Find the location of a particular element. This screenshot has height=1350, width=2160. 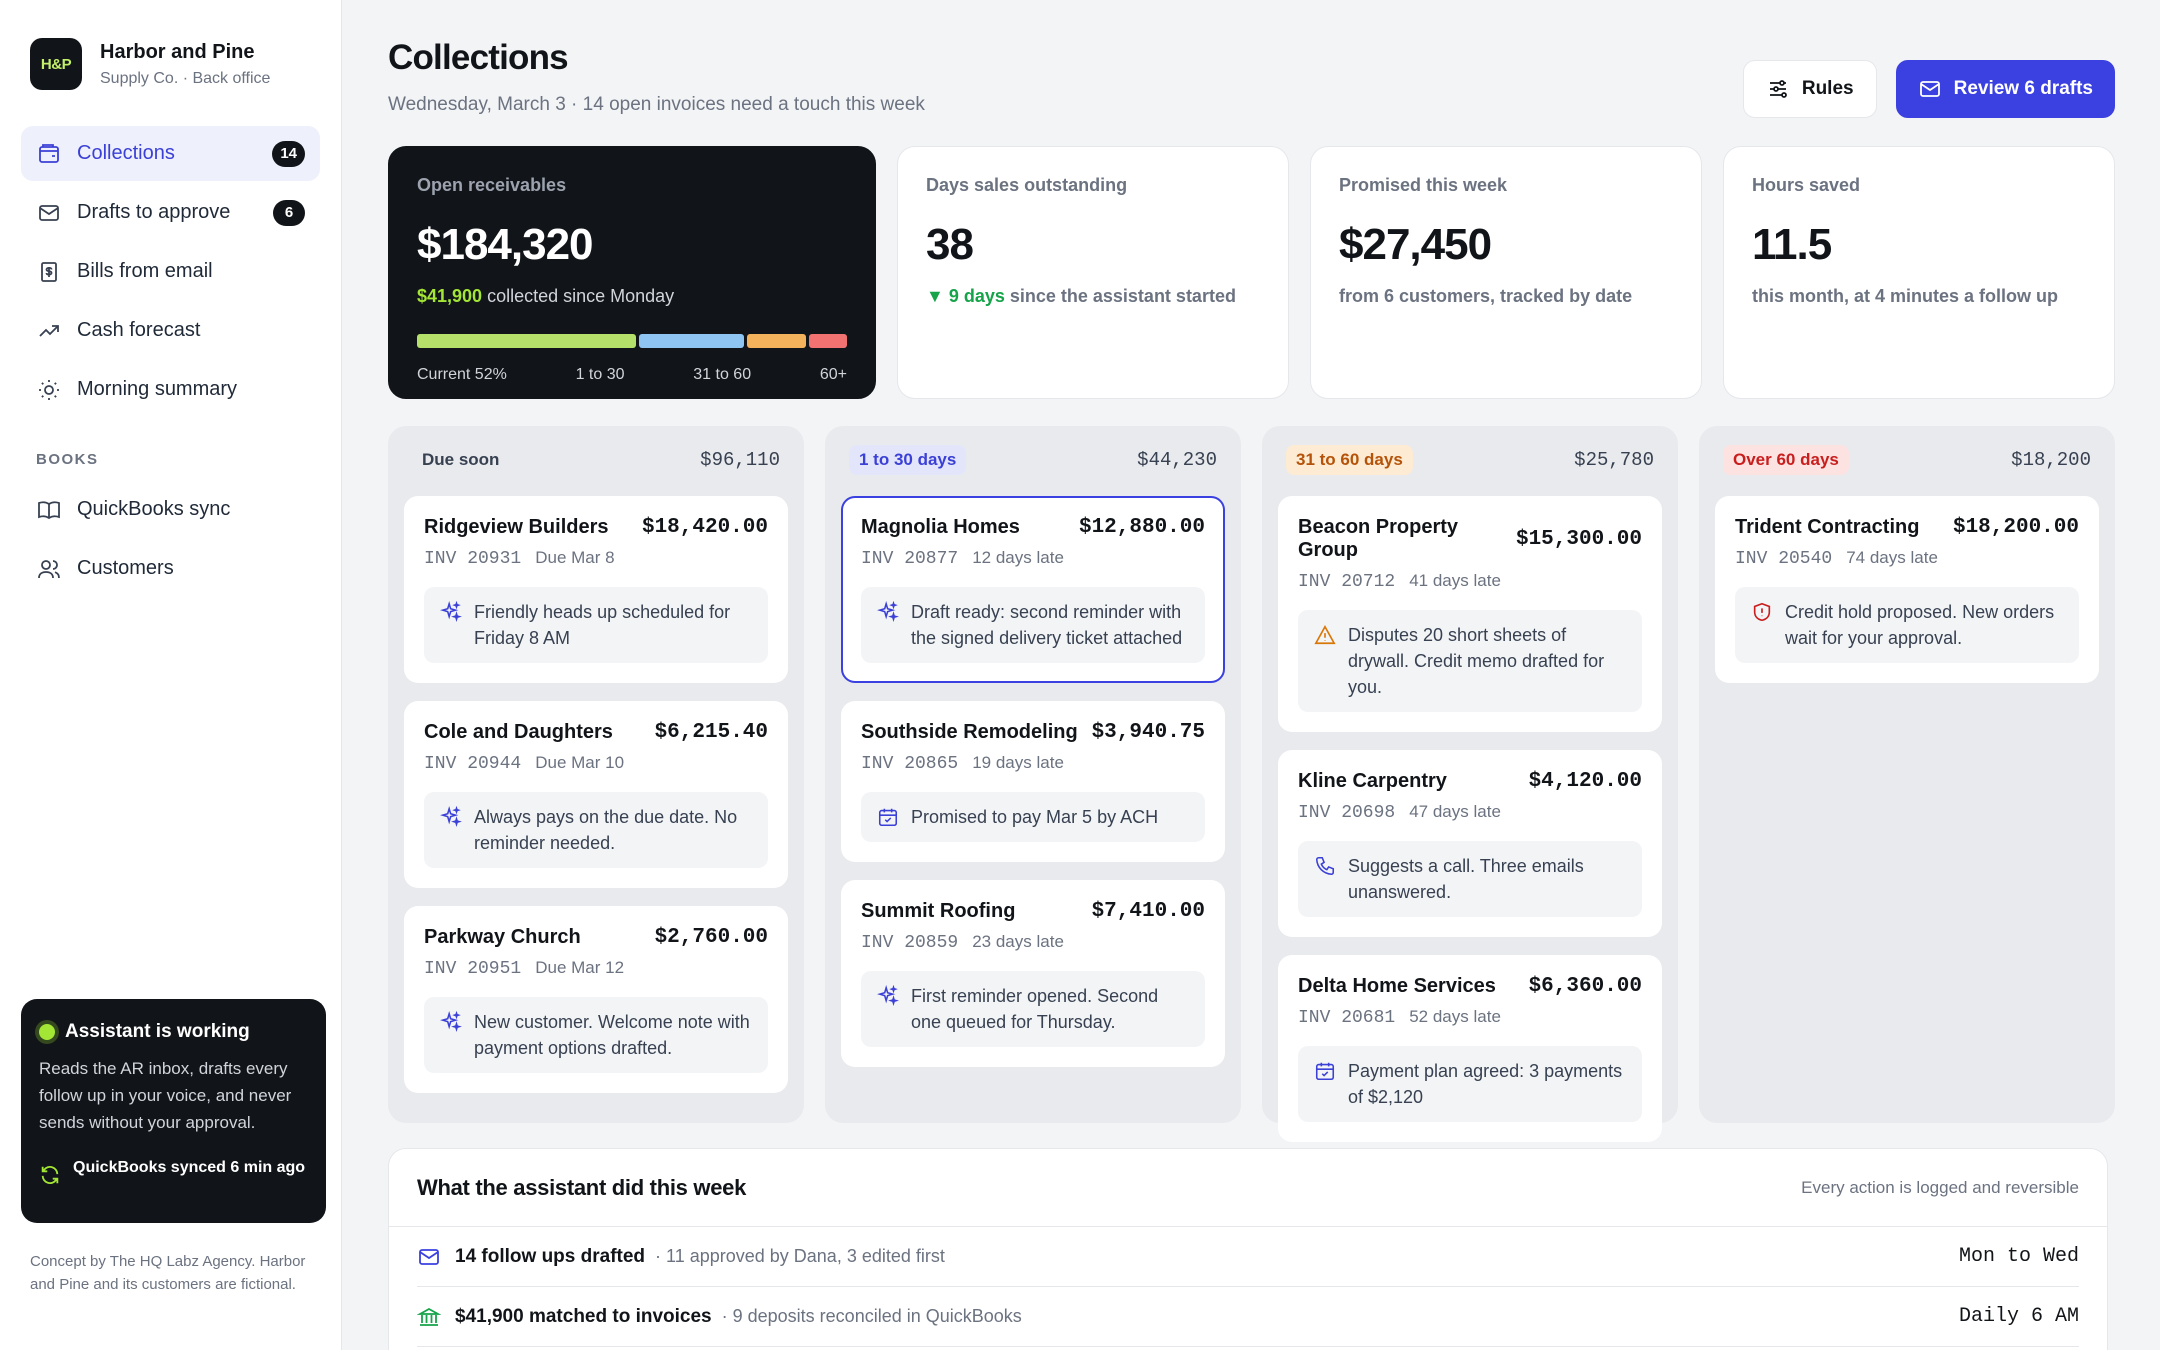

card-top: Summit Roofing $7,410.00 is located at coordinates (1033, 911).